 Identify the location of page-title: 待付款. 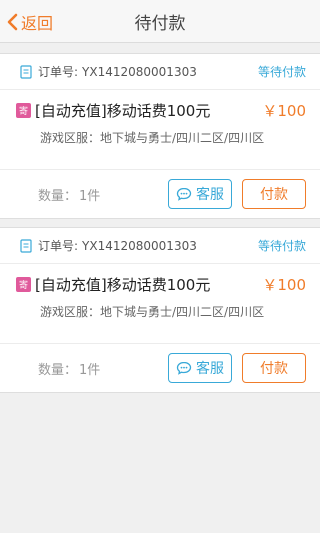
(160, 24).